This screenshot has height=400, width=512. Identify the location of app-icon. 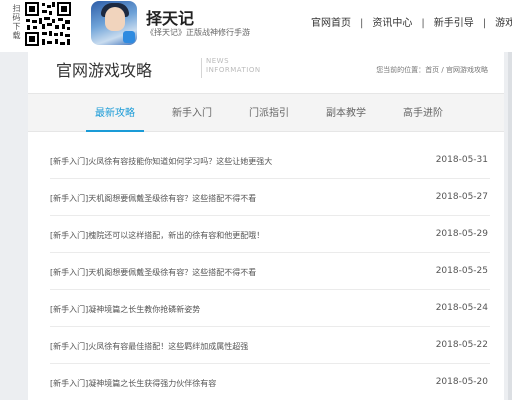
(114, 23).